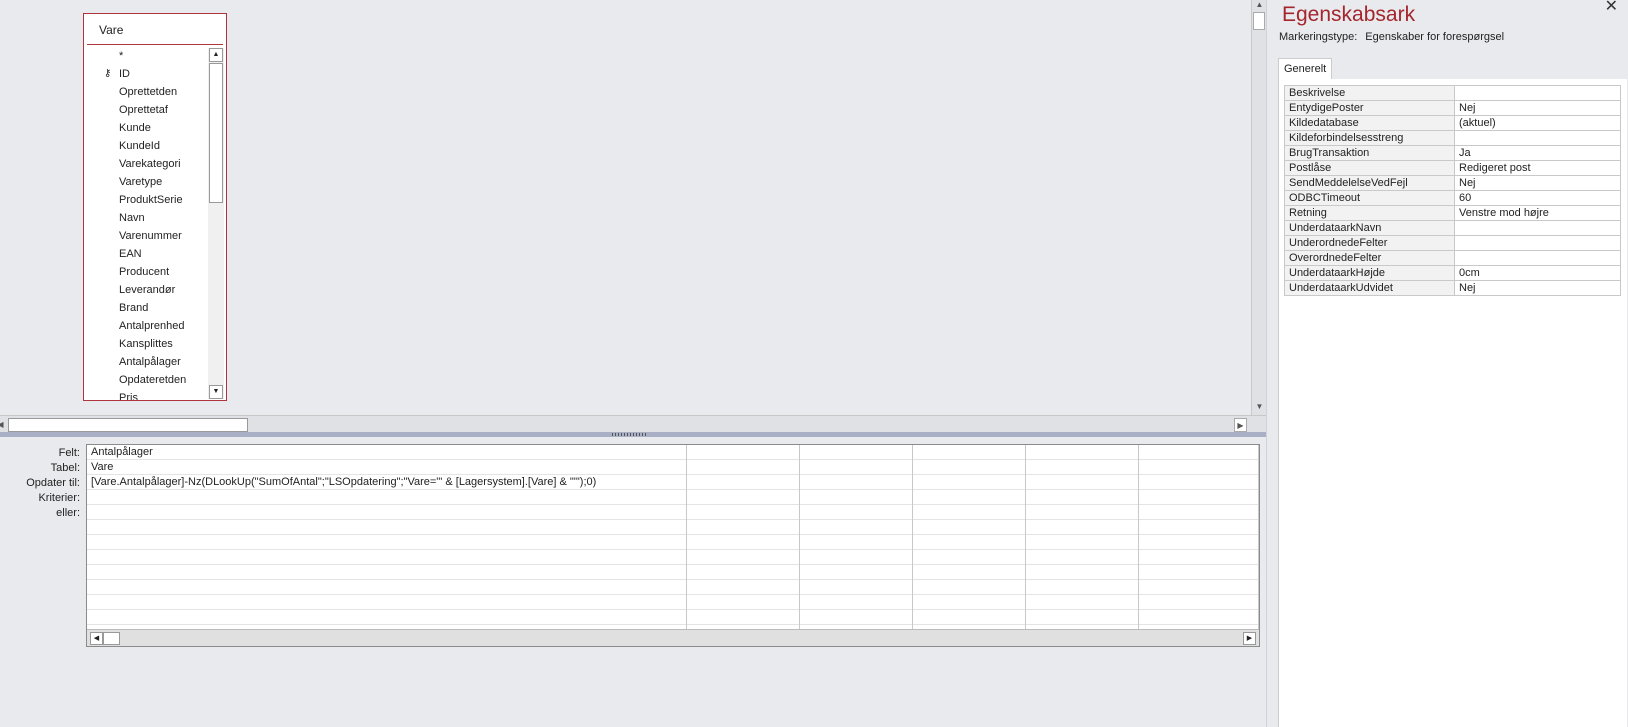 The image size is (1628, 727). What do you see at coordinates (1452, 168) in the screenshot?
I see `property-row: Postlåse Redigeret post` at bounding box center [1452, 168].